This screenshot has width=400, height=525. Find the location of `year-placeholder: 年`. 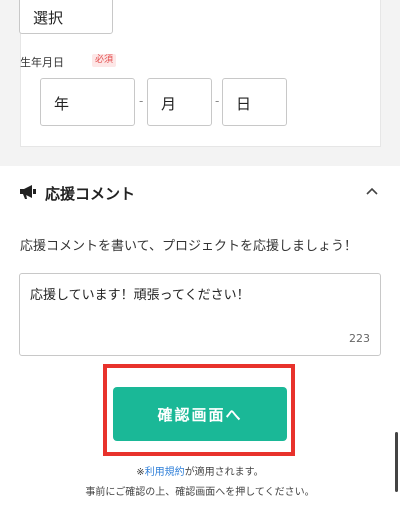

year-placeholder: 年 is located at coordinates (62, 104).